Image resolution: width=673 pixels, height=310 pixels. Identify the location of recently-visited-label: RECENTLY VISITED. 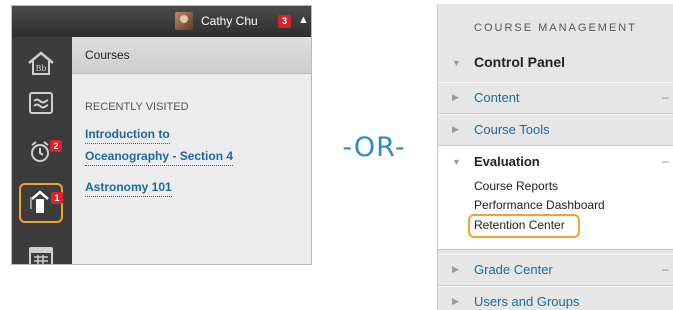
(137, 107).